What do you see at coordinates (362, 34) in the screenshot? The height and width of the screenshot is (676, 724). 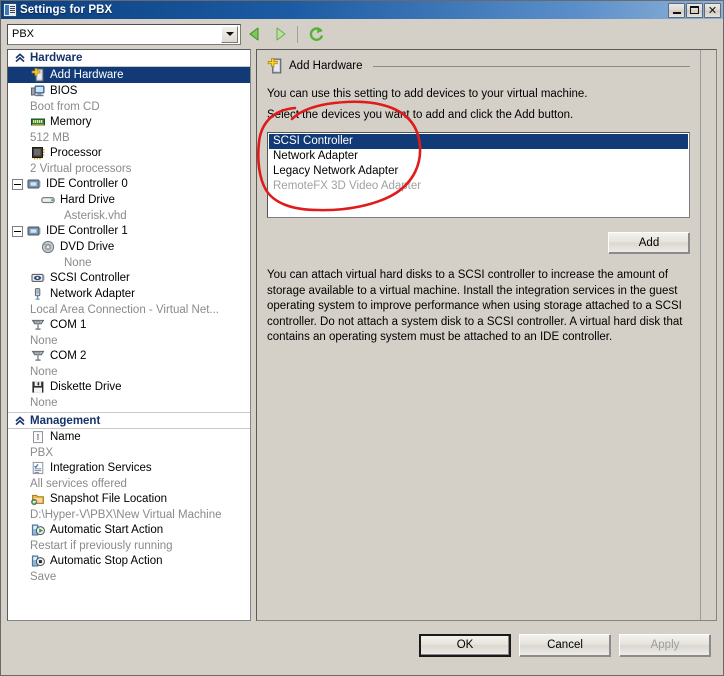 I see `toolbar: PBX` at bounding box center [362, 34].